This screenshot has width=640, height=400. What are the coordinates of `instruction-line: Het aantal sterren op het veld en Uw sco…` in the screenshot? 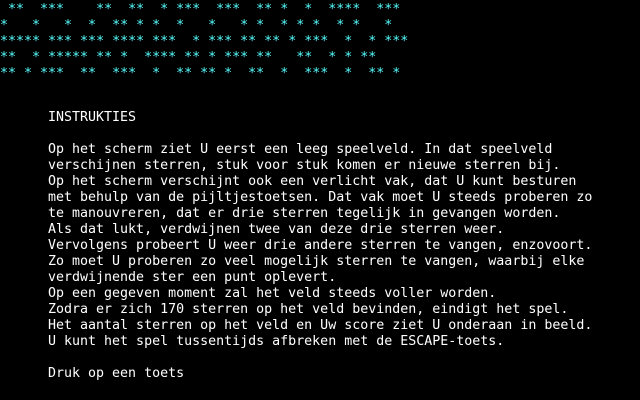 It's located at (320, 325).